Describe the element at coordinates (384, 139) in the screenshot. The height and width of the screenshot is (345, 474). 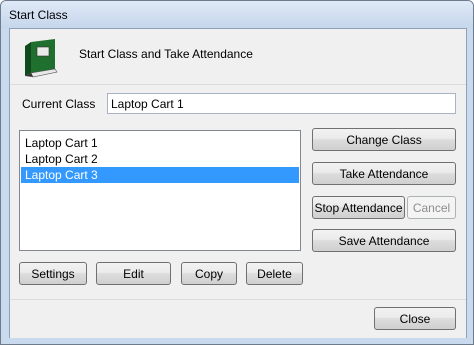
I see `change-class-button: Change Class` at that location.